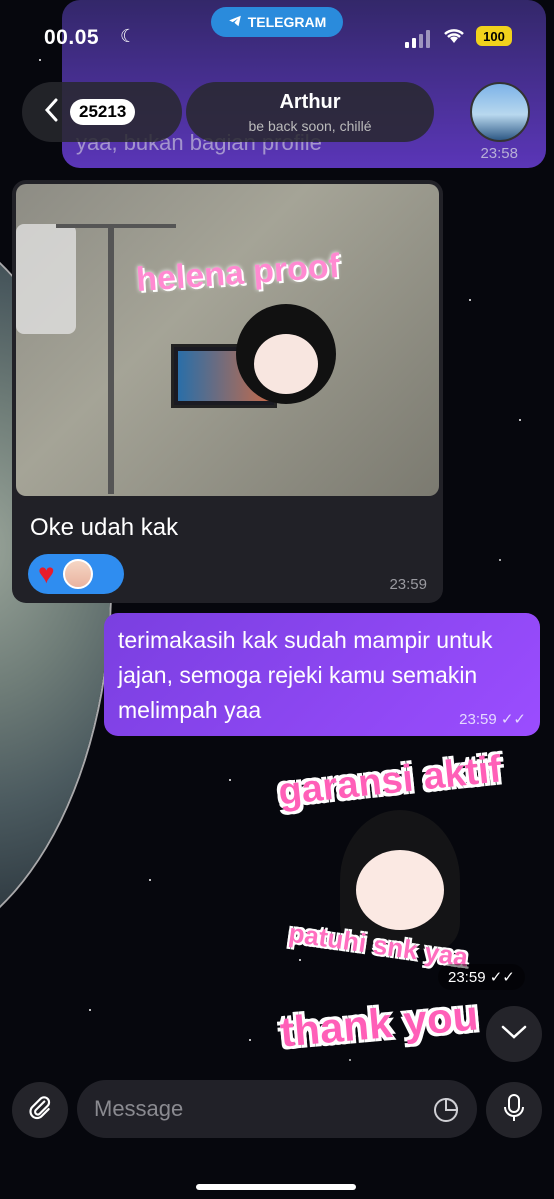 The image size is (554, 1199). I want to click on attach-button, so click(40, 1110).